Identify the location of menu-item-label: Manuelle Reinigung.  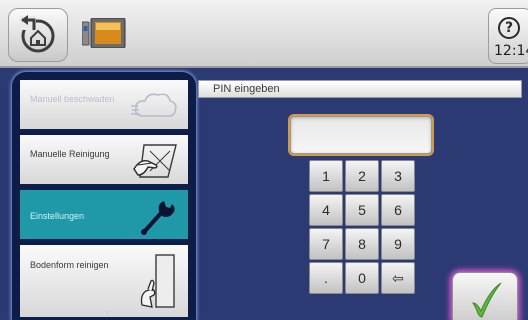
(70, 154).